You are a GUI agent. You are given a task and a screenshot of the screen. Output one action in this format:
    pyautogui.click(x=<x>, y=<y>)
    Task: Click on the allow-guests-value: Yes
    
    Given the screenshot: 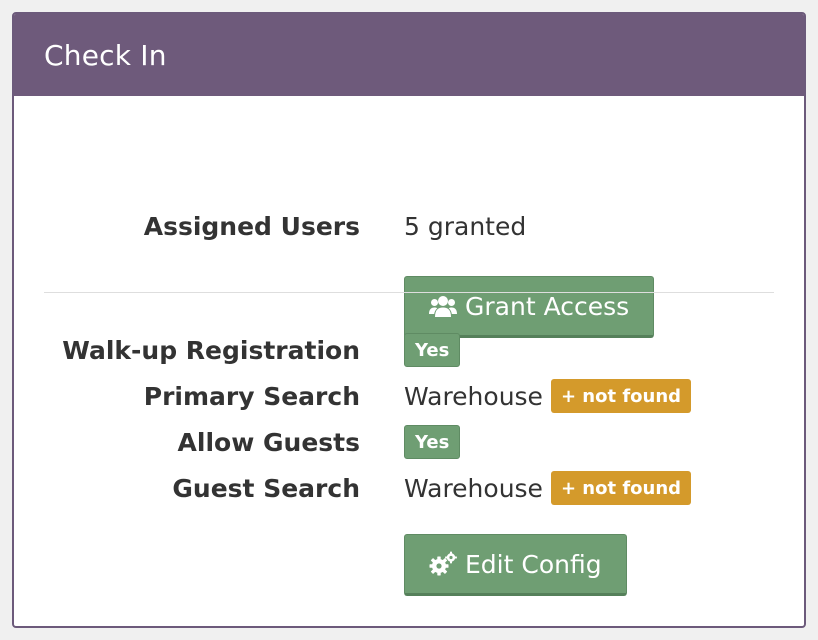 What is the action you would take?
    pyautogui.click(x=432, y=442)
    